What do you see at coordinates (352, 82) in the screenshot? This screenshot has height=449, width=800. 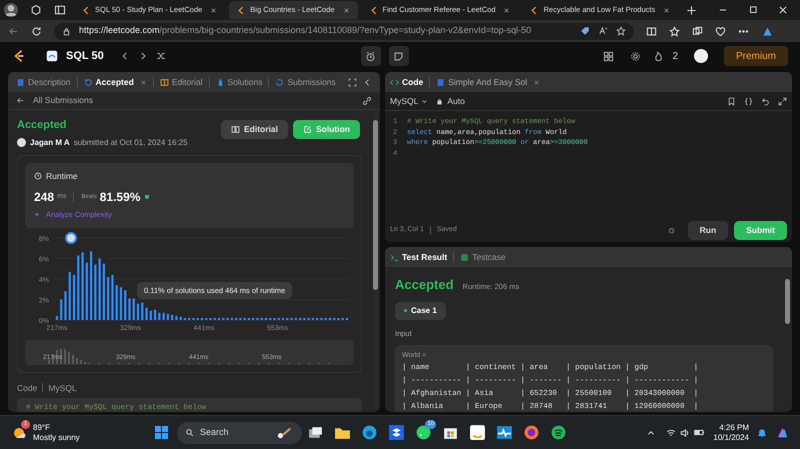 I see `fullscreen-icon` at bounding box center [352, 82].